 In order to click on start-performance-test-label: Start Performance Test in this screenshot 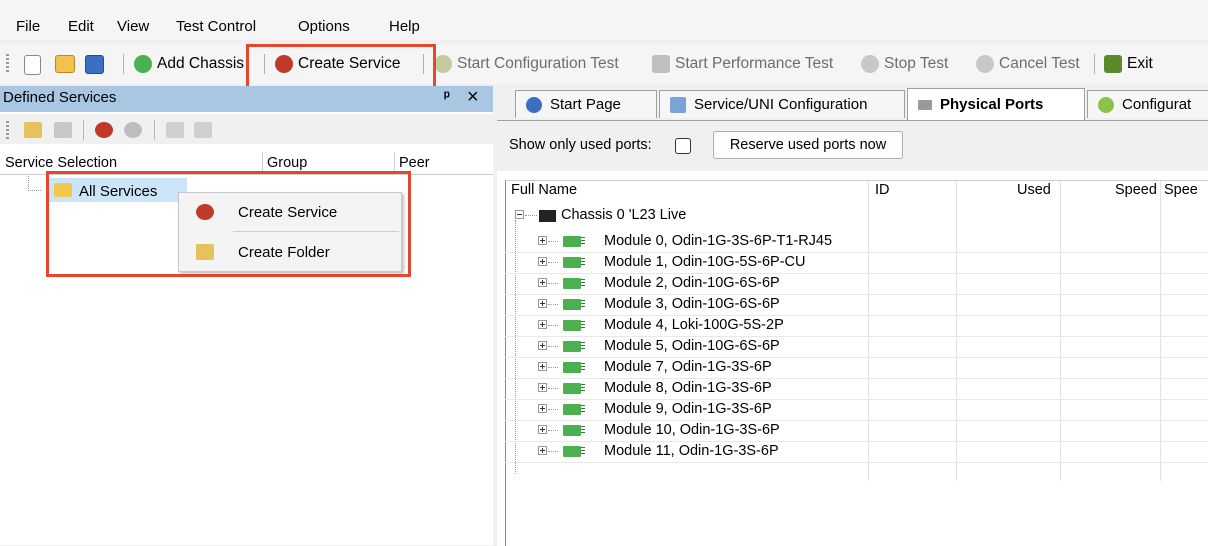, I will do `click(754, 63)`.